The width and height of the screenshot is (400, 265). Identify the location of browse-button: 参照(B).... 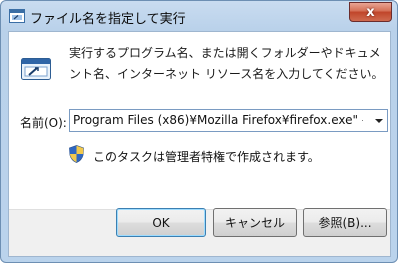
(345, 222).